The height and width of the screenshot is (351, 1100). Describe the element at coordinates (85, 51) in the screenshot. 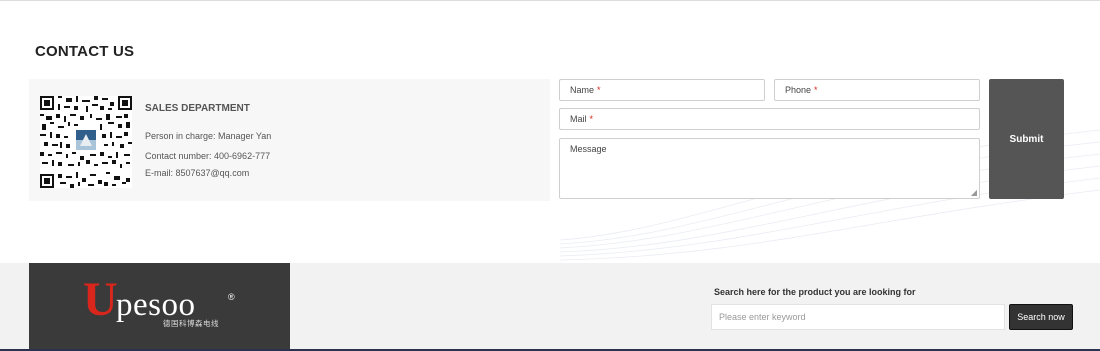

I see `contact-title: CONTACT US` at that location.